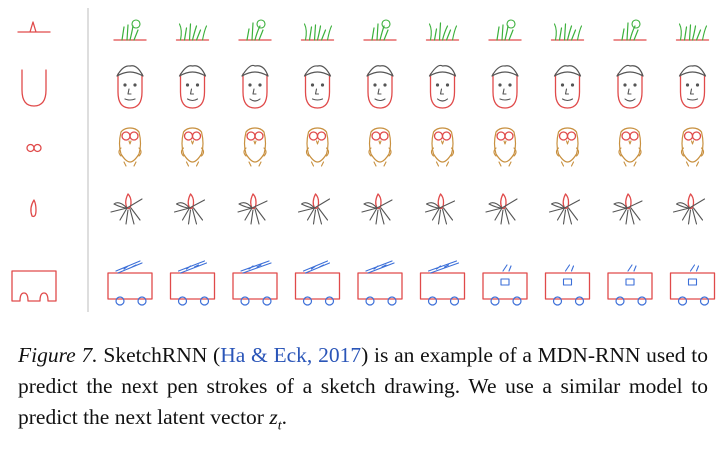 Image resolution: width=722 pixels, height=453 pixels. What do you see at coordinates (33, 208) in the screenshot?
I see `input-sketch-mosquito` at bounding box center [33, 208].